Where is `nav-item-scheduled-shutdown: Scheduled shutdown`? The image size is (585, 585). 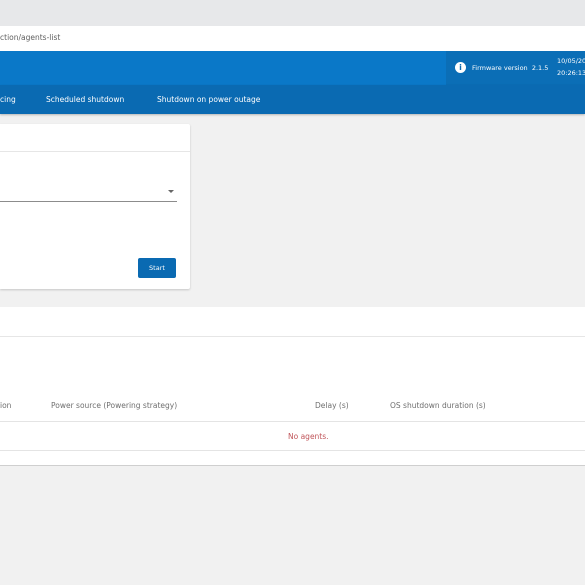 nav-item-scheduled-shutdown: Scheduled shutdown is located at coordinates (85, 99).